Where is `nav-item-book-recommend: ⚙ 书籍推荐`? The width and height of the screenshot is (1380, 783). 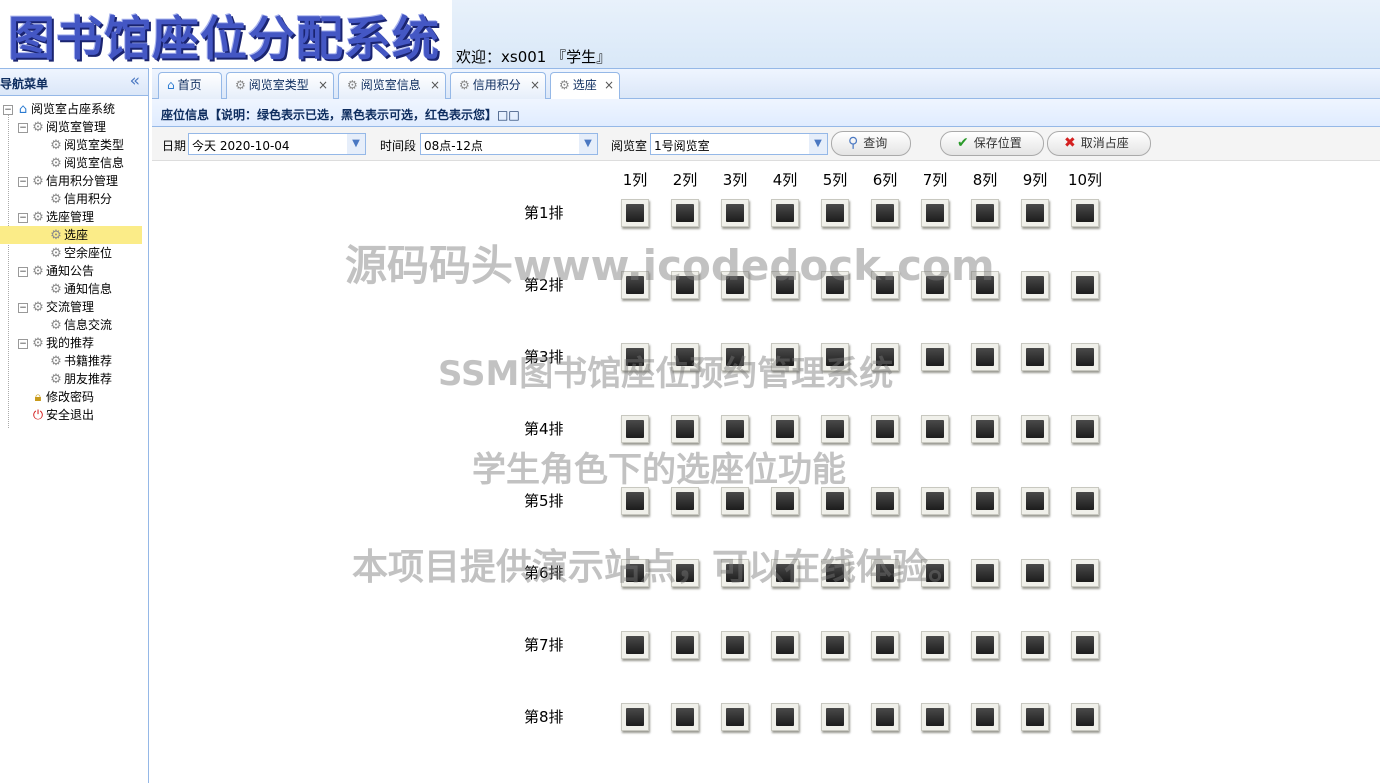
nav-item-book-recommend: ⚙ 书籍推荐 is located at coordinates (80, 361).